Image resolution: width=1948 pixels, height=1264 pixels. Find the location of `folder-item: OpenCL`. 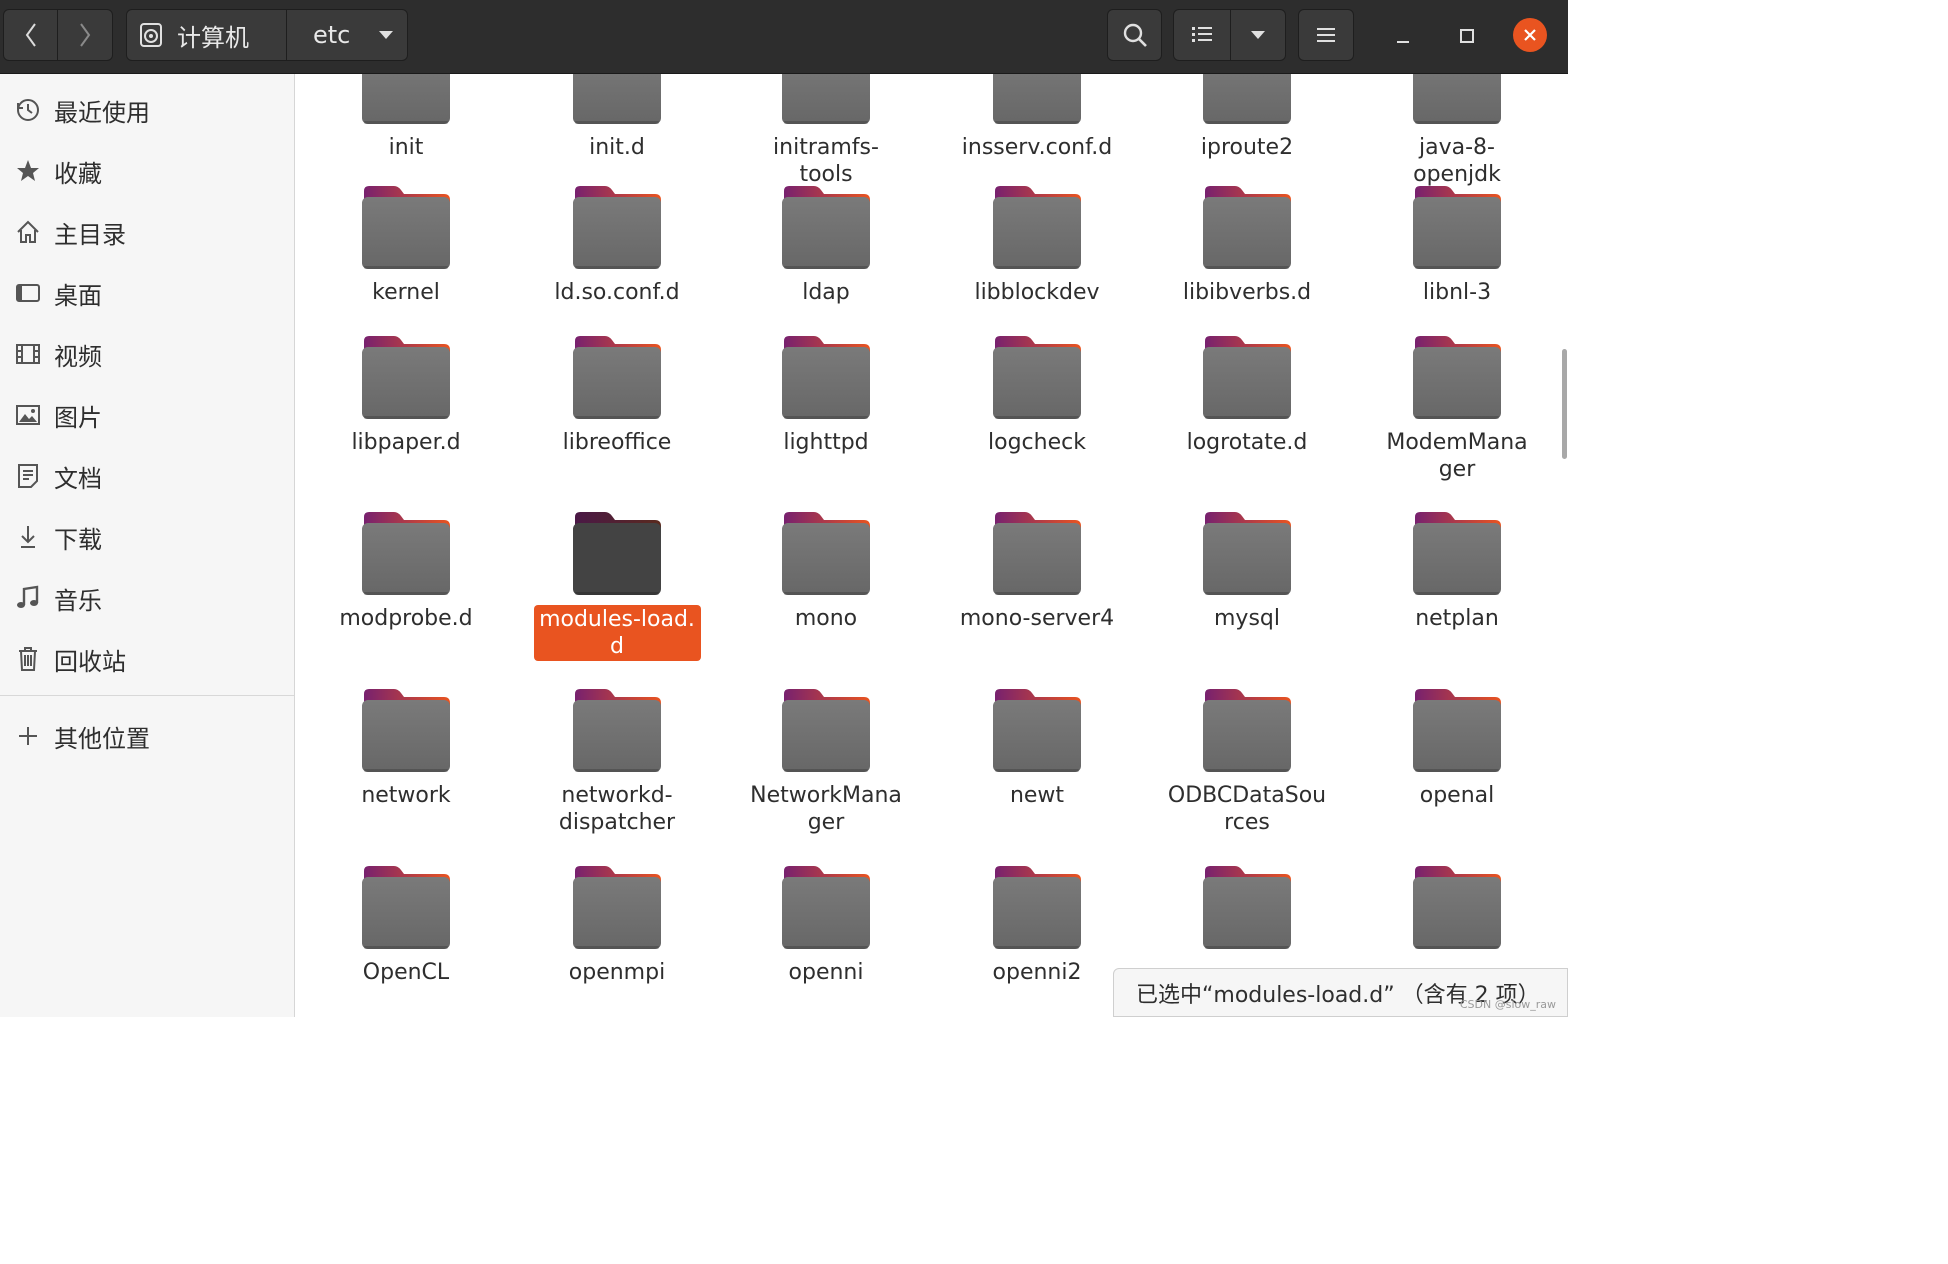

folder-item: OpenCL is located at coordinates (406, 925).